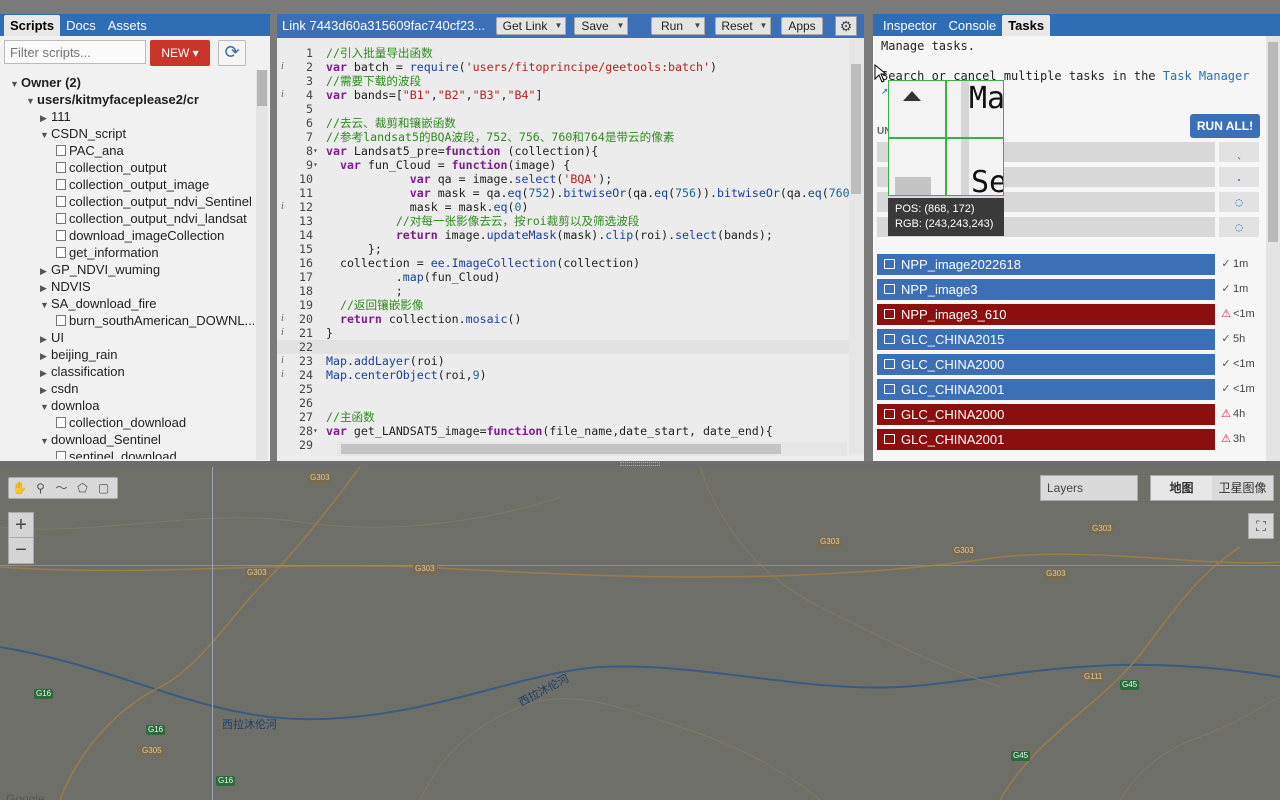 The width and height of the screenshot is (1280, 800). I want to click on code-line: i 20 return collection.mosaic(), so click(563, 319).